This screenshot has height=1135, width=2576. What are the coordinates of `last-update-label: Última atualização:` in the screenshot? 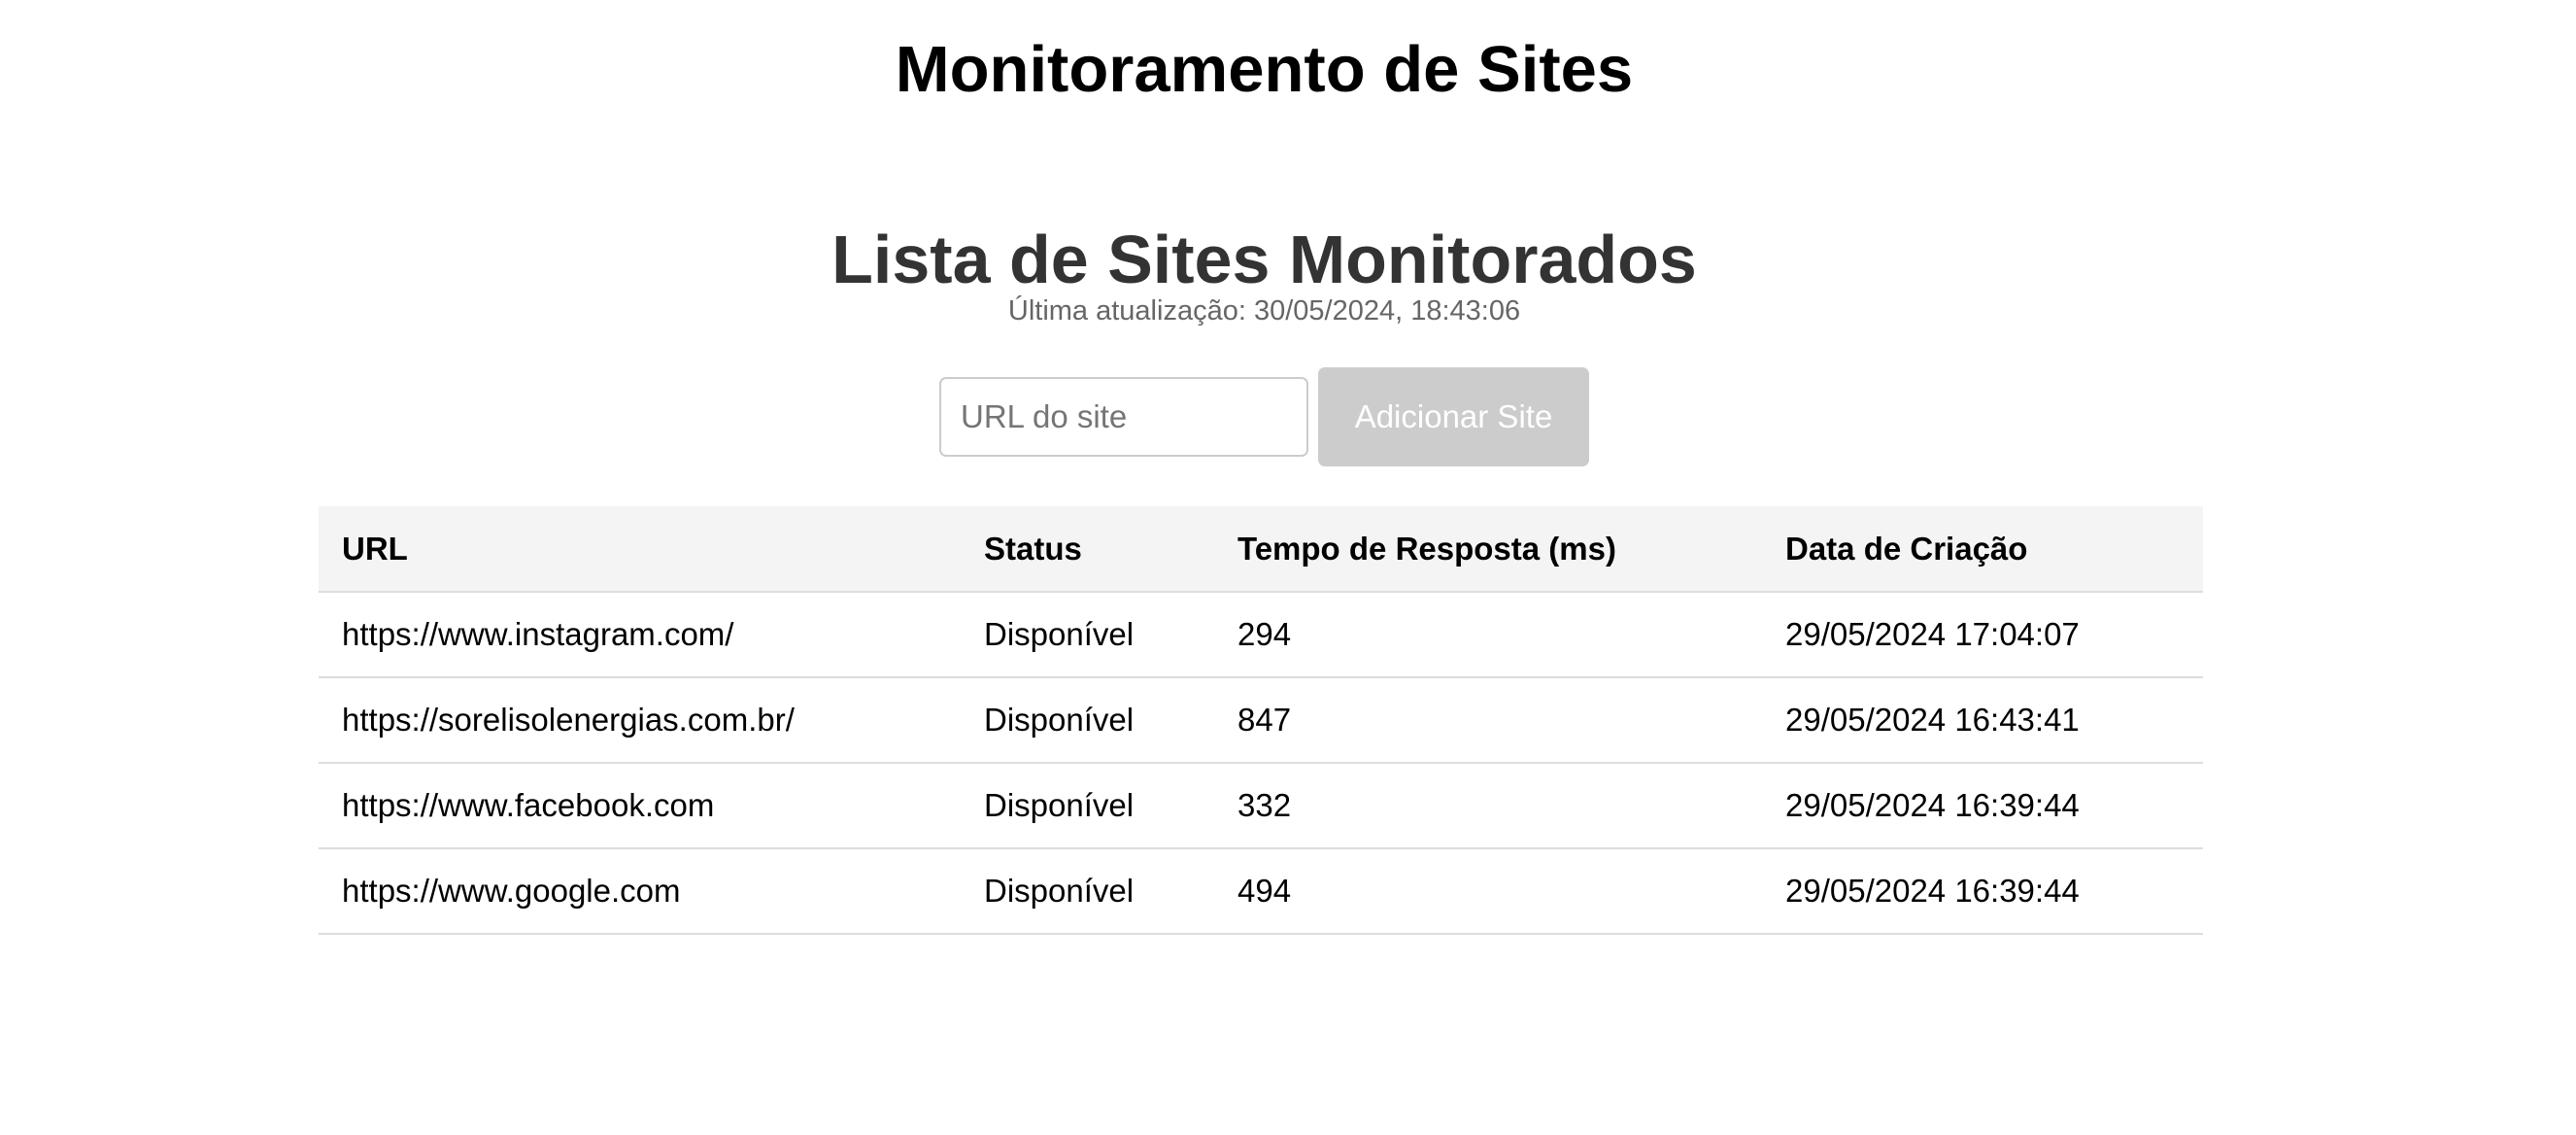 It's located at (1126, 311).